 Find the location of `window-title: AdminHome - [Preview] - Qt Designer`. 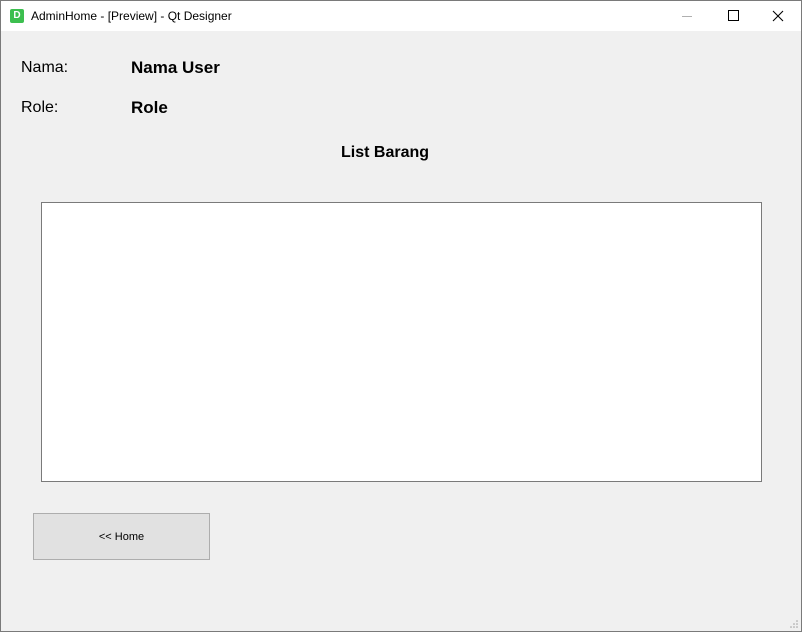

window-title: AdminHome - [Preview] - Qt Designer is located at coordinates (131, 16).